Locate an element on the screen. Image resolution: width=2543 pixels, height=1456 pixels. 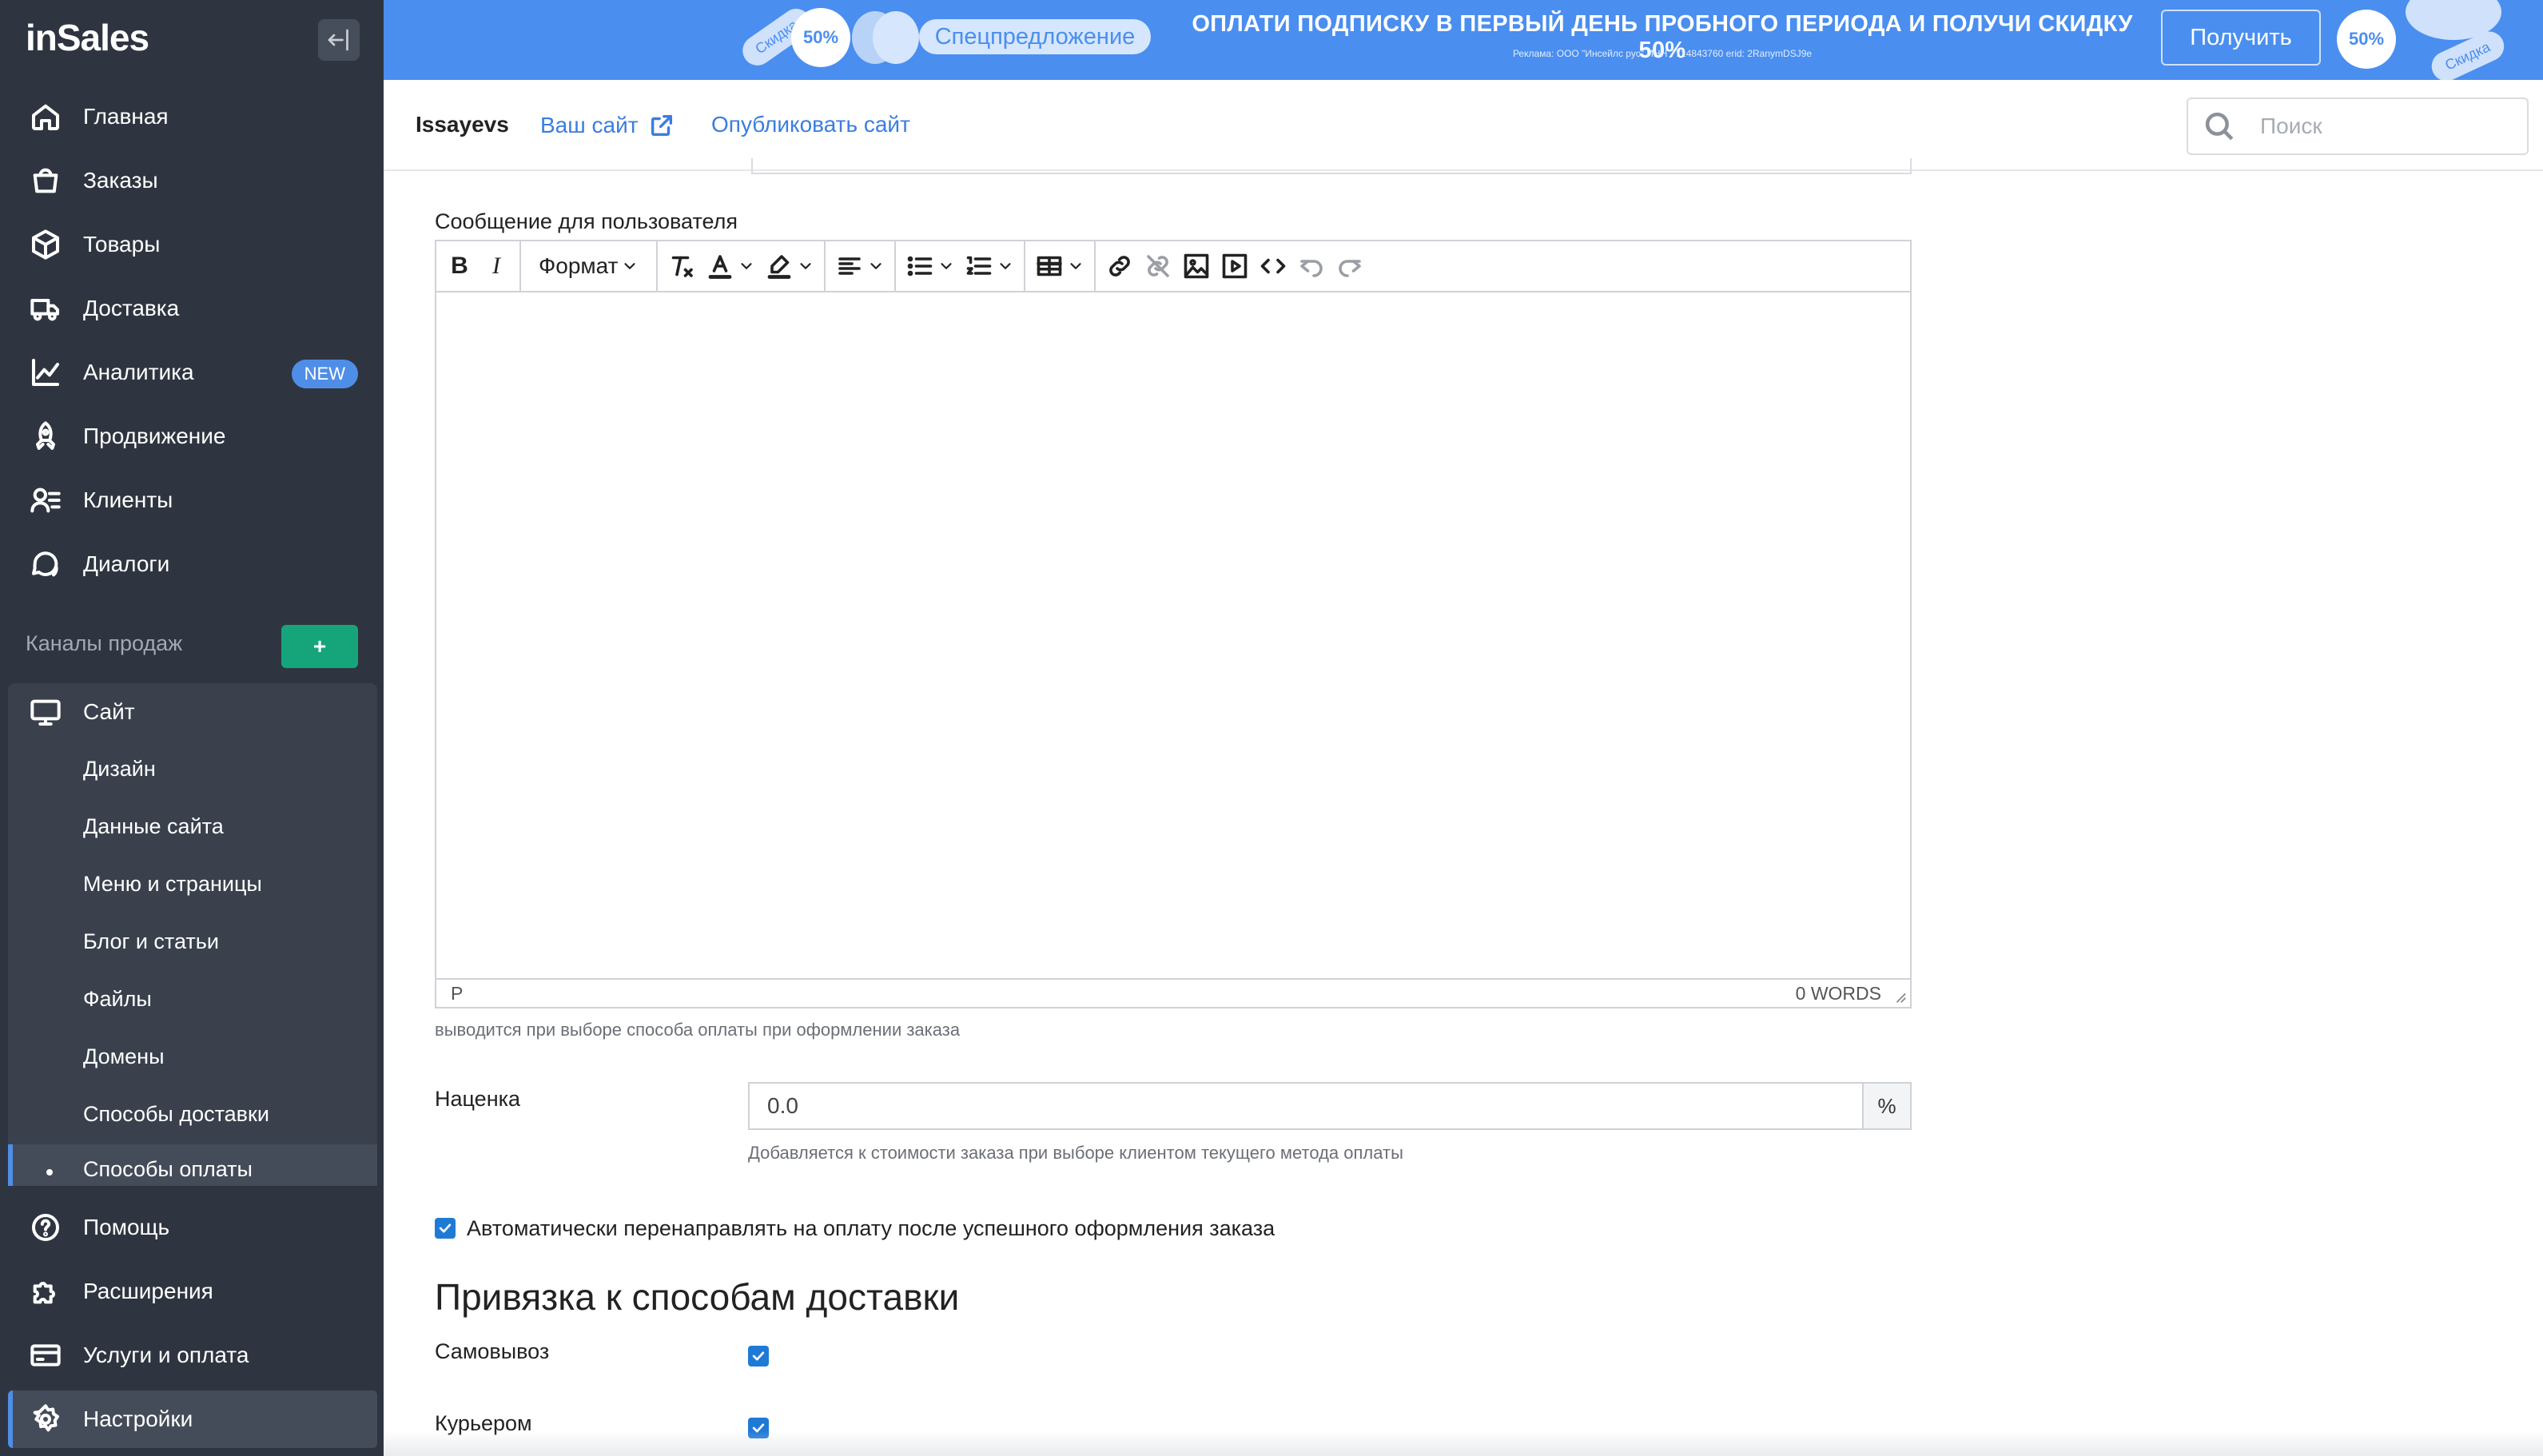
sidebar-subitem-menu-pages: Меню и страницы is located at coordinates (193, 884).